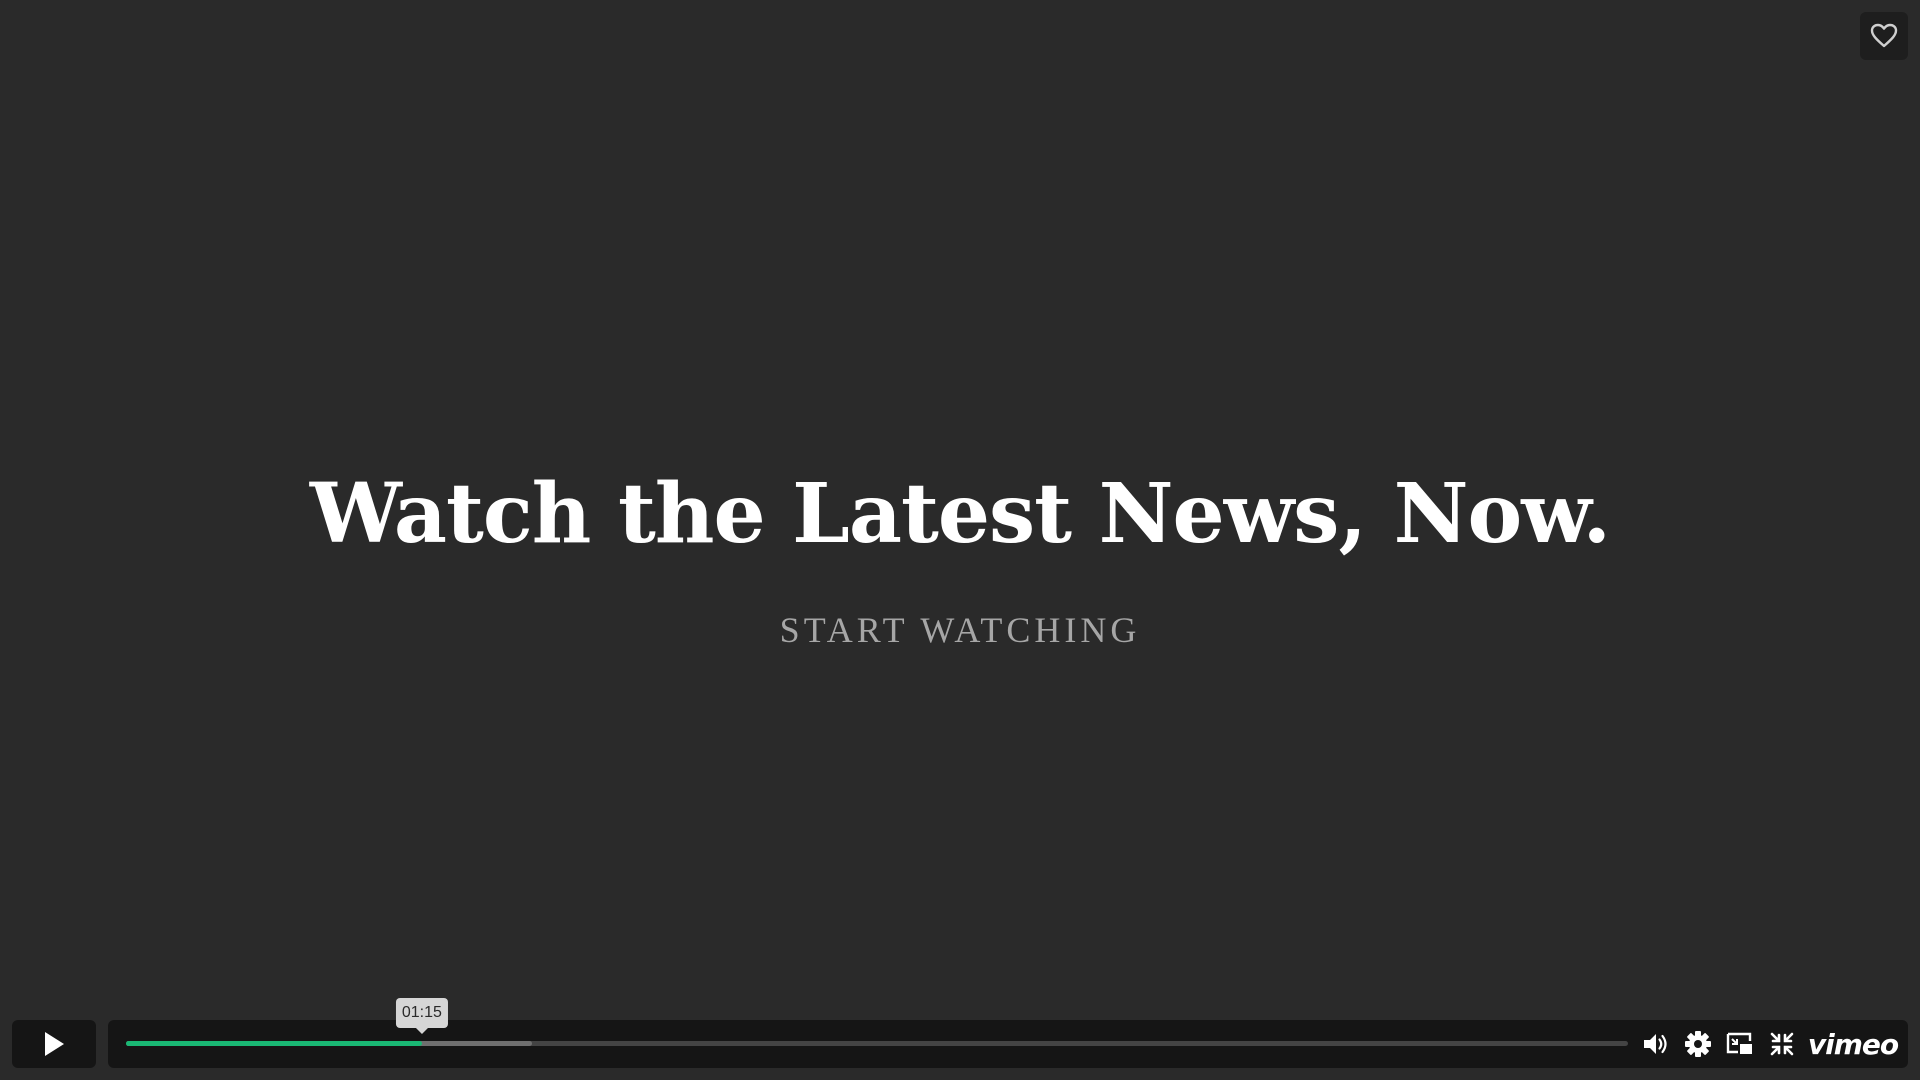 The width and height of the screenshot is (1920, 1080). What do you see at coordinates (274, 1043) in the screenshot?
I see `played-progress` at bounding box center [274, 1043].